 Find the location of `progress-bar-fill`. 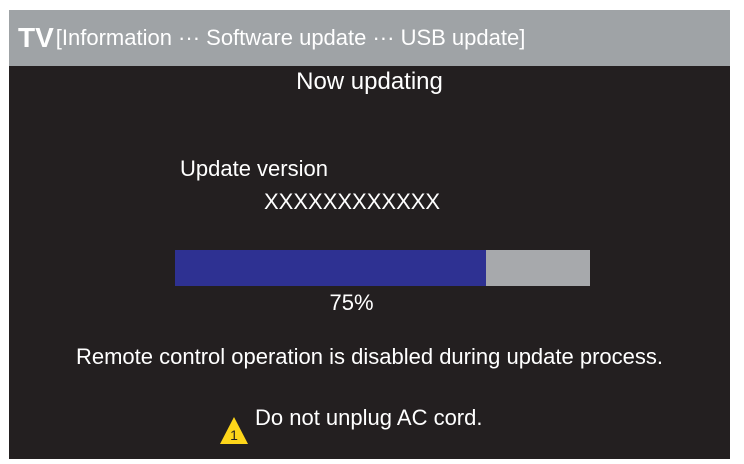

progress-bar-fill is located at coordinates (331, 268).